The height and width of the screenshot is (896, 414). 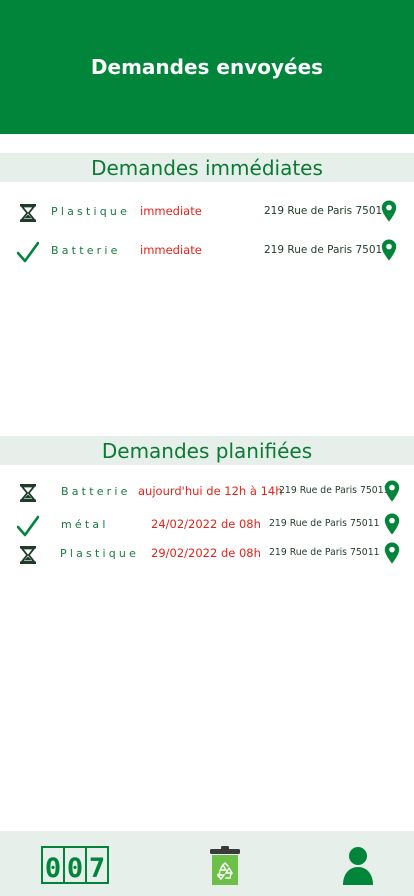 I want to click on immediate-section-title: Demandes immédiates, so click(x=207, y=167).